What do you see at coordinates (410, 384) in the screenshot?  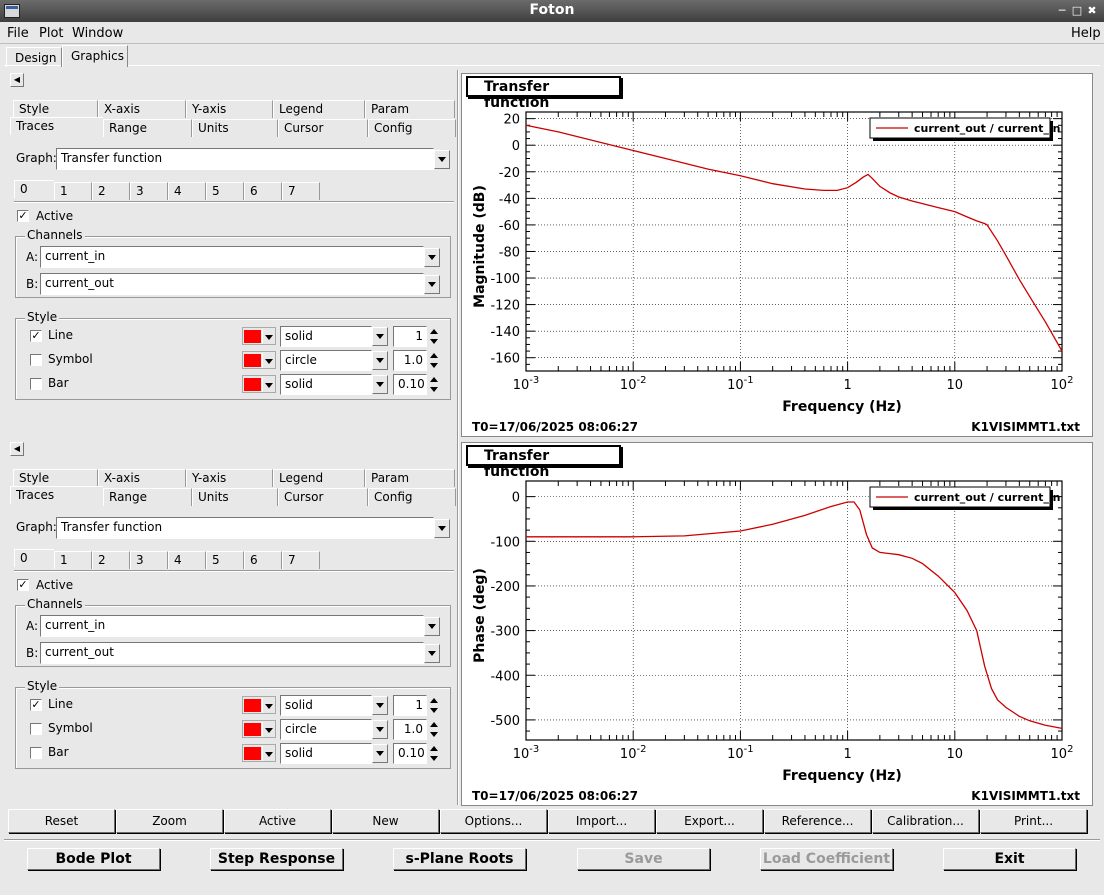 I see `bar-width-input: 0.10` at bounding box center [410, 384].